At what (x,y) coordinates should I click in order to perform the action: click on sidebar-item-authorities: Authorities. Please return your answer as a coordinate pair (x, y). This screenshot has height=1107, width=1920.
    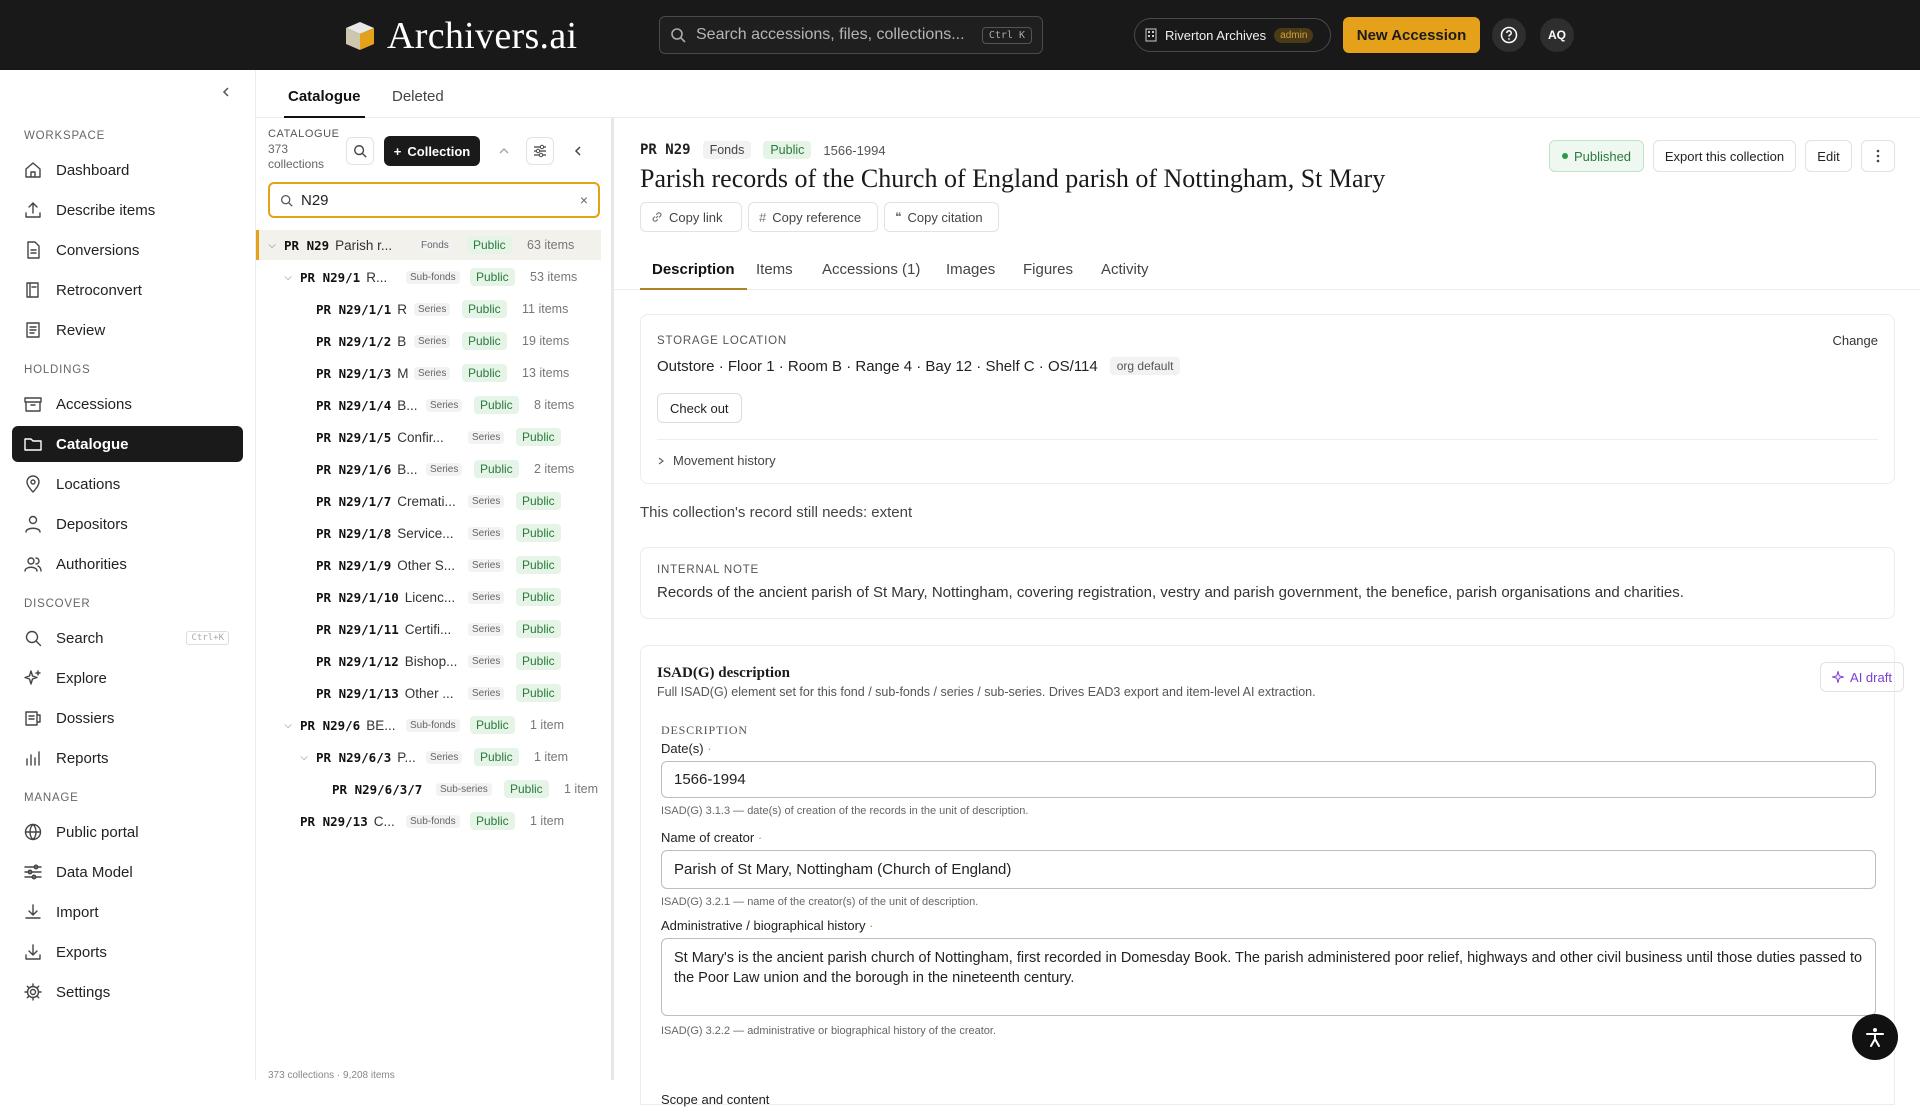
    Looking at the image, I should click on (127, 564).